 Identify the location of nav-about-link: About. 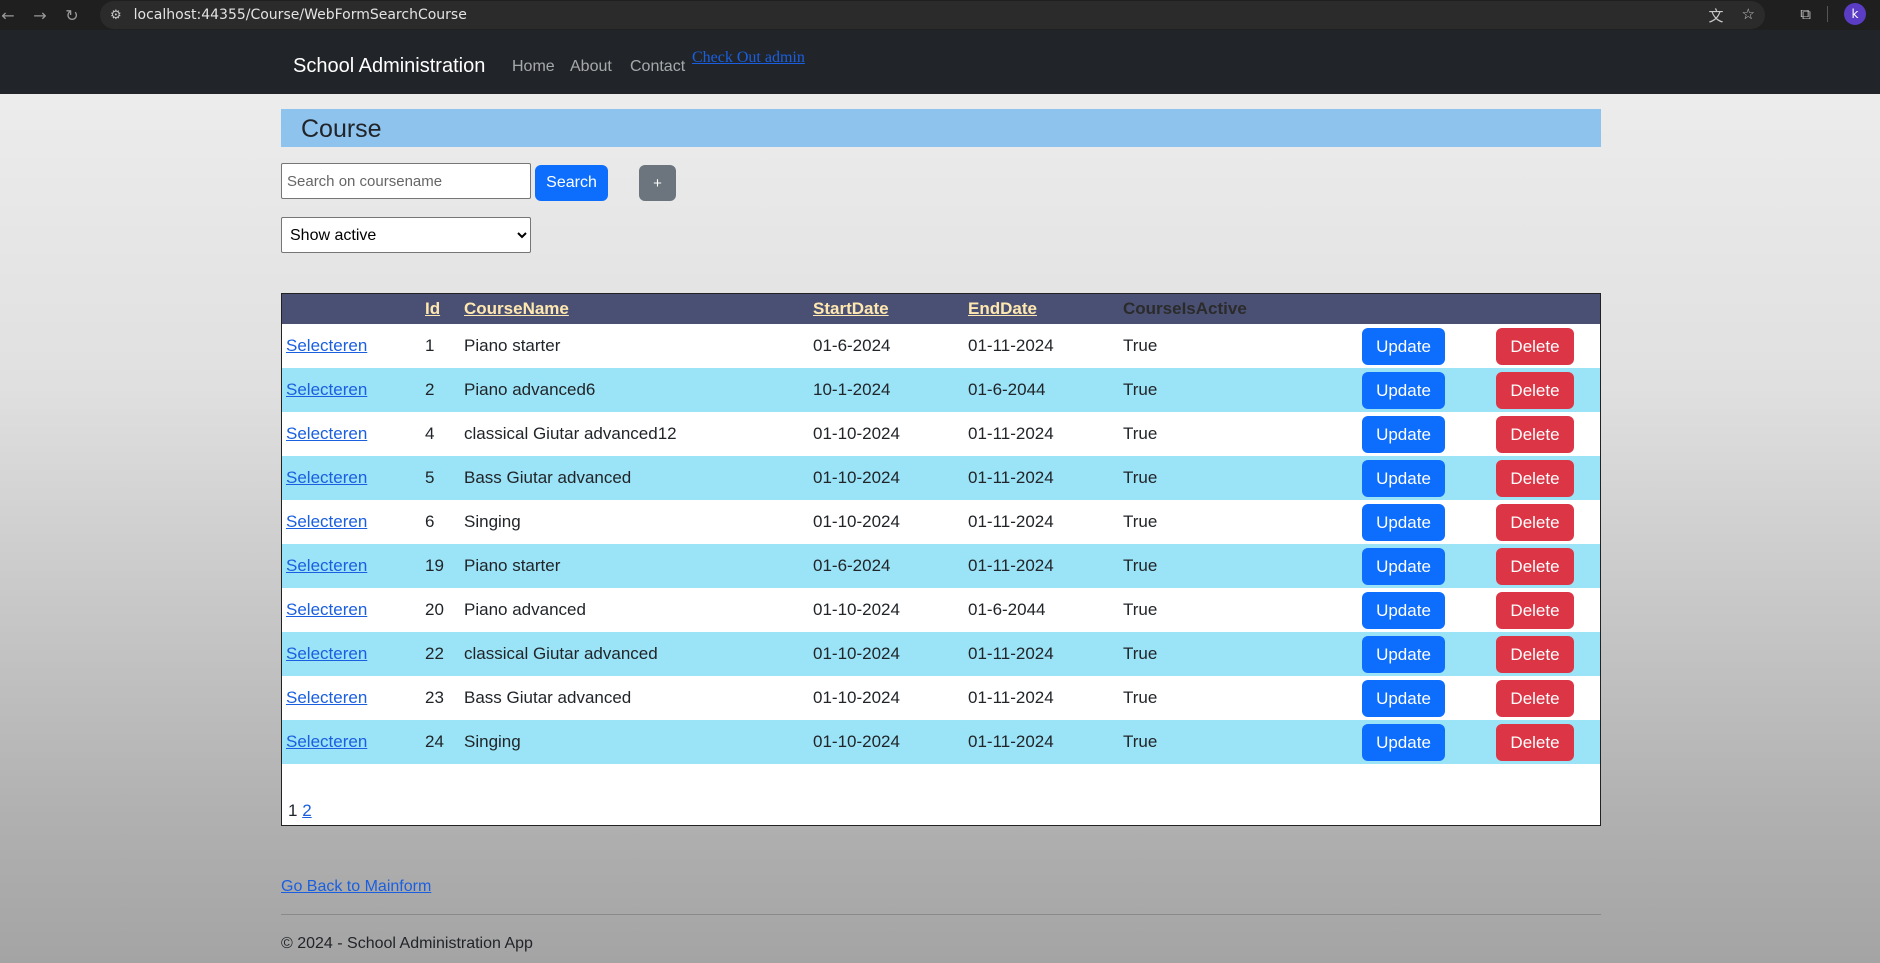
(591, 67).